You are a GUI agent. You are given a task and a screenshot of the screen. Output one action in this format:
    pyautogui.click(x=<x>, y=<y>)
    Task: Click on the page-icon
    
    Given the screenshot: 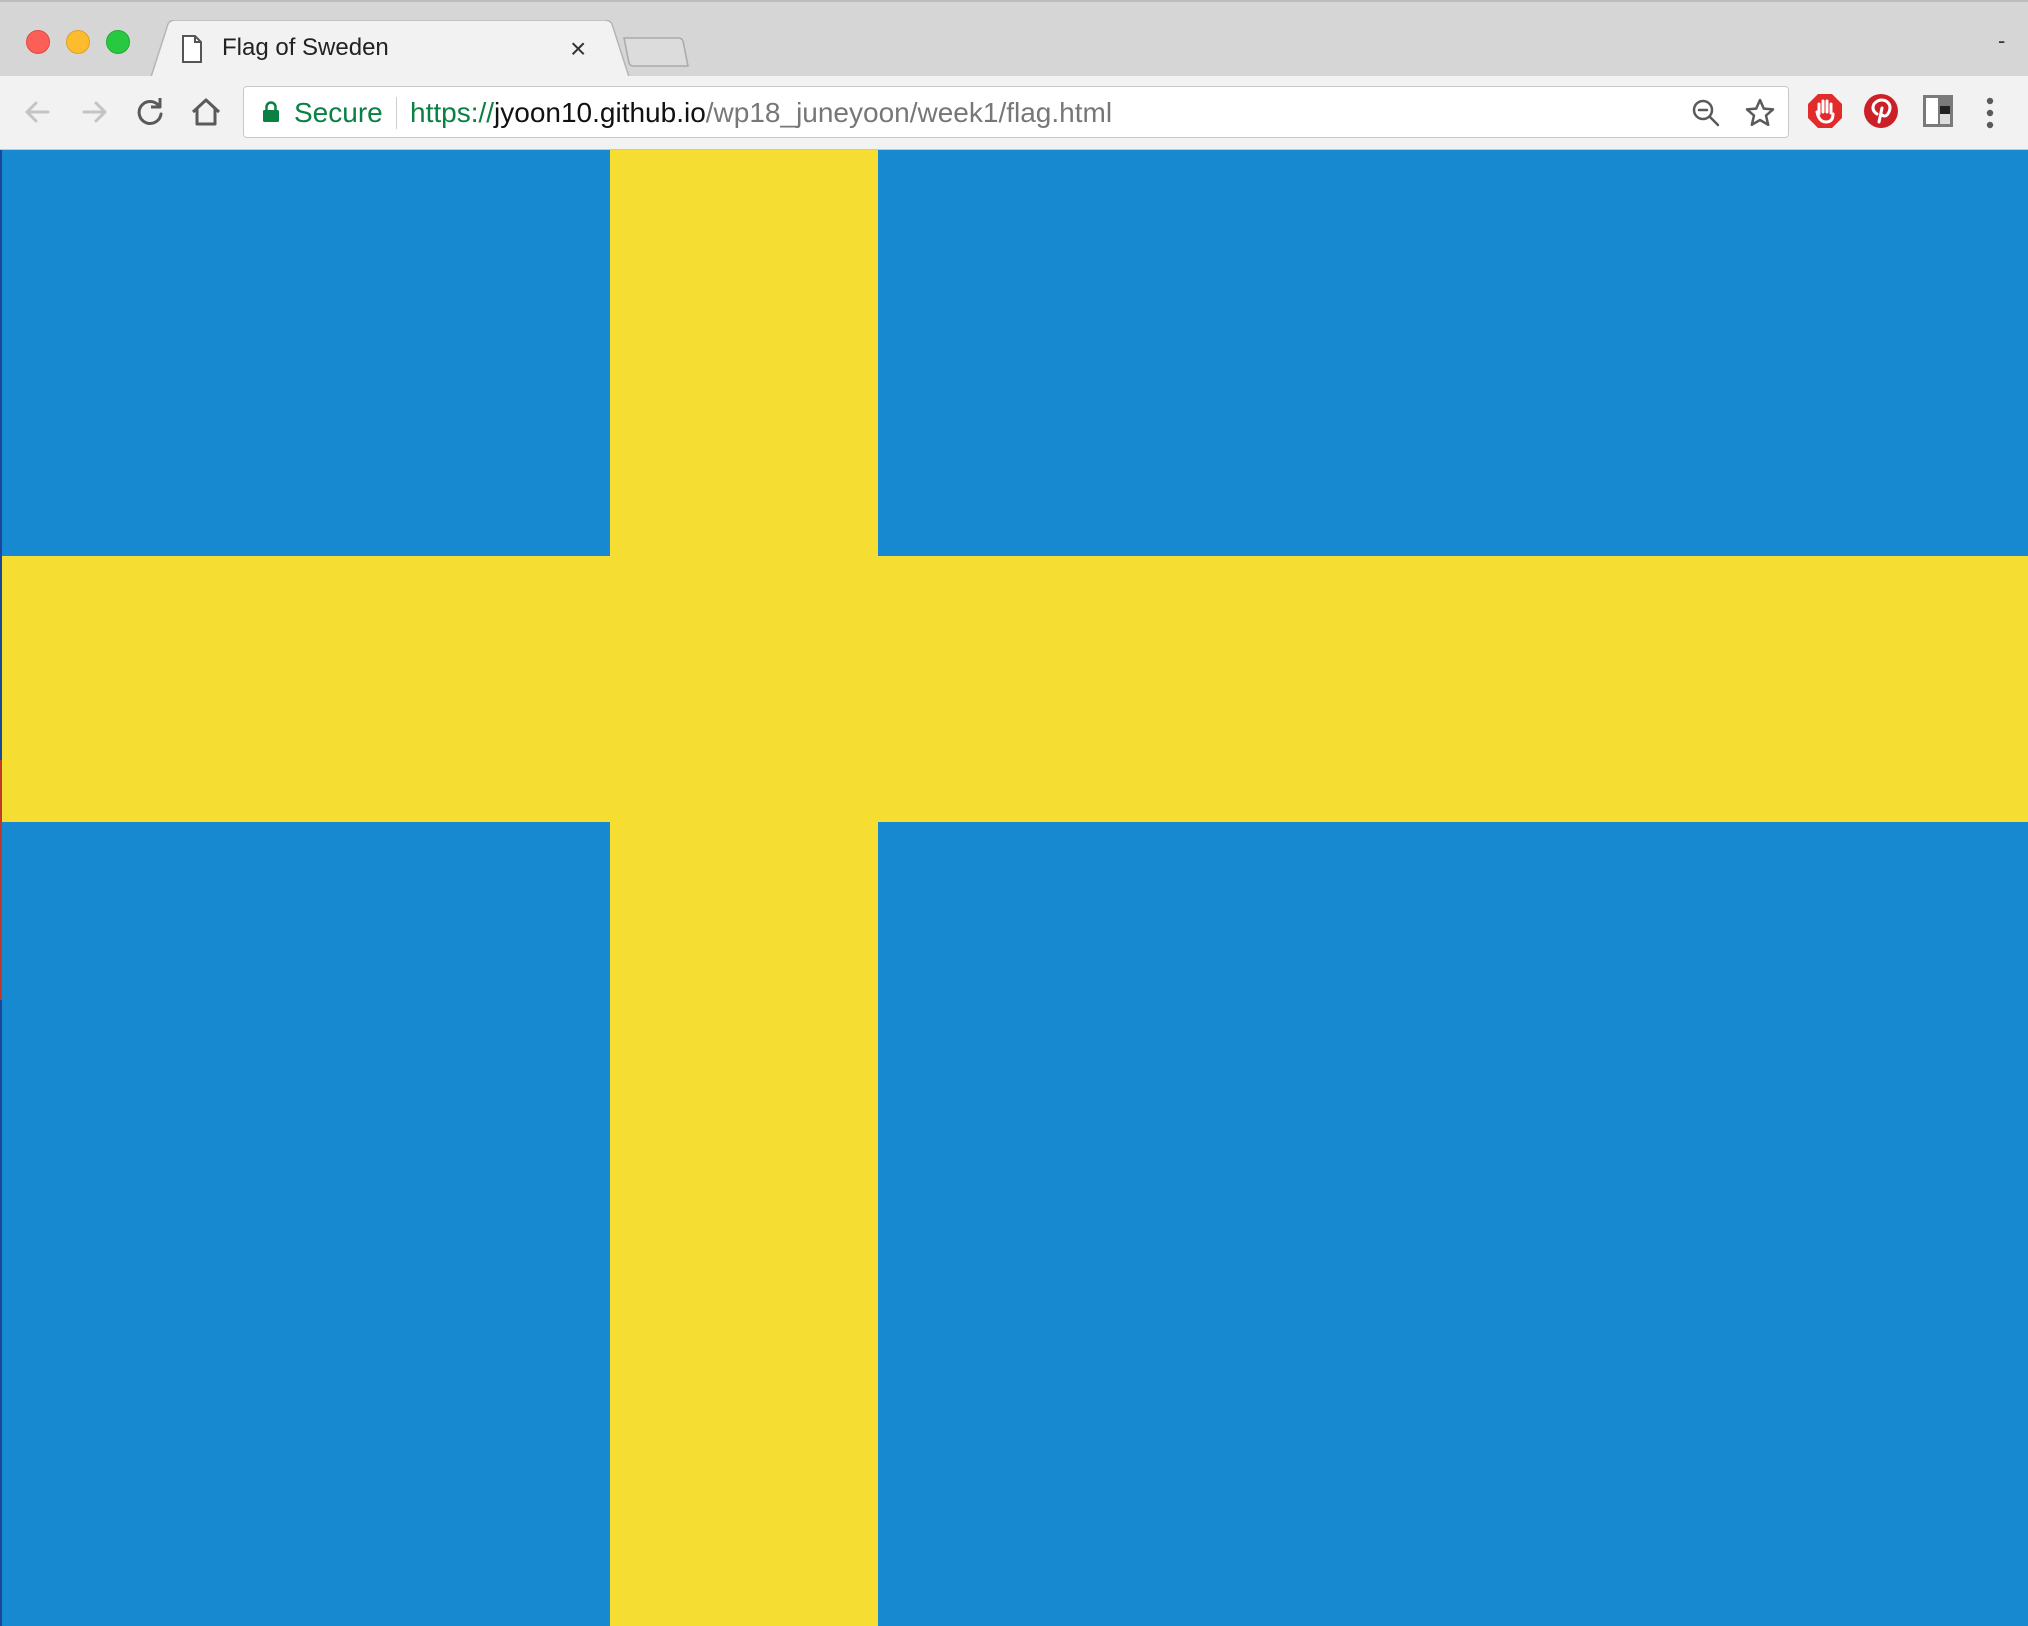 What is the action you would take?
    pyautogui.click(x=192, y=49)
    